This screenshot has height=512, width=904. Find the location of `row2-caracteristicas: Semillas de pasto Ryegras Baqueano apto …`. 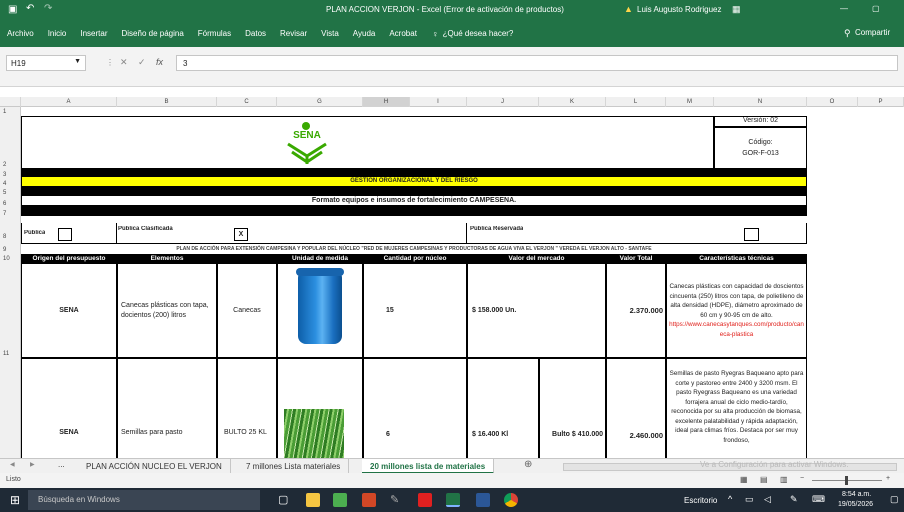

row2-caracteristicas: Semillas de pasto Ryegras Baqueano apto … is located at coordinates (736, 408).